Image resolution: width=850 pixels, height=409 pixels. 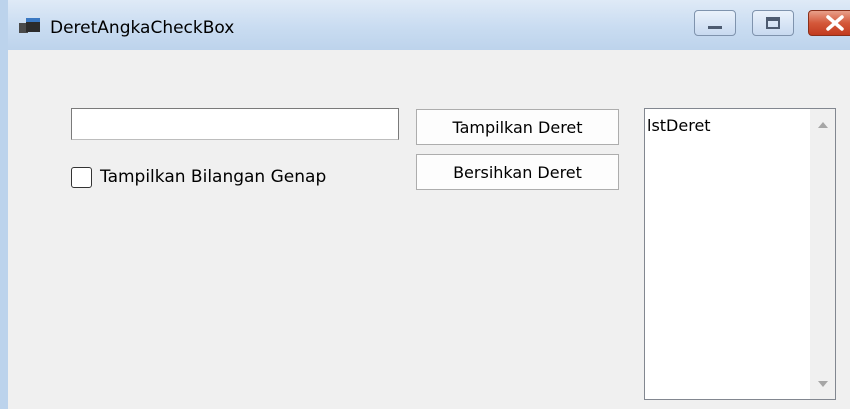 I want to click on show-sequence-button: Tampilkan Deret, so click(x=517, y=127).